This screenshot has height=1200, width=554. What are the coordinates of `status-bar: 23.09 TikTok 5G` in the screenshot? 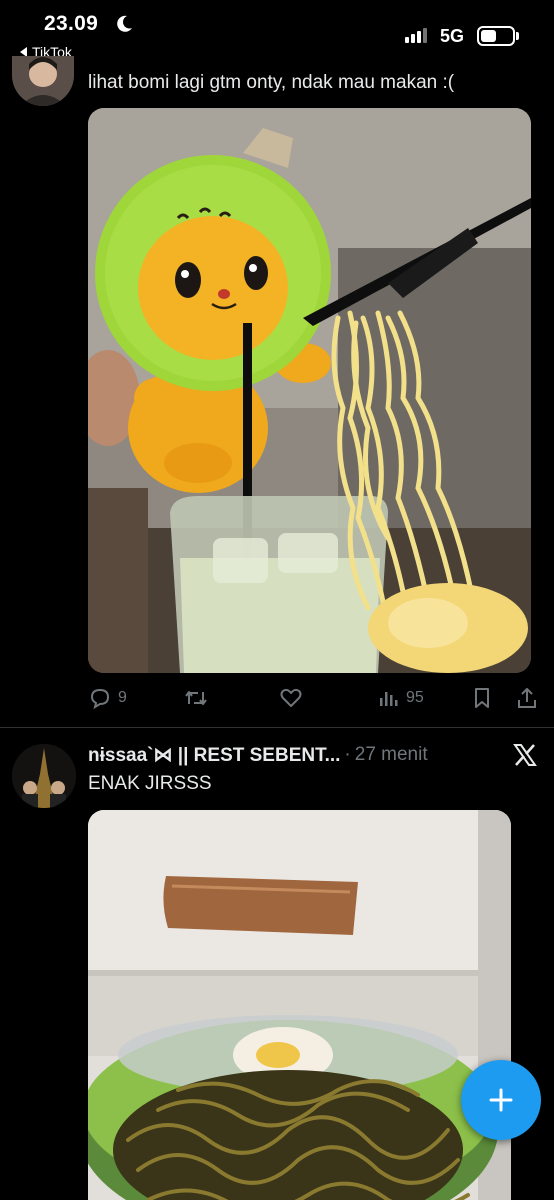 It's located at (277, 33).